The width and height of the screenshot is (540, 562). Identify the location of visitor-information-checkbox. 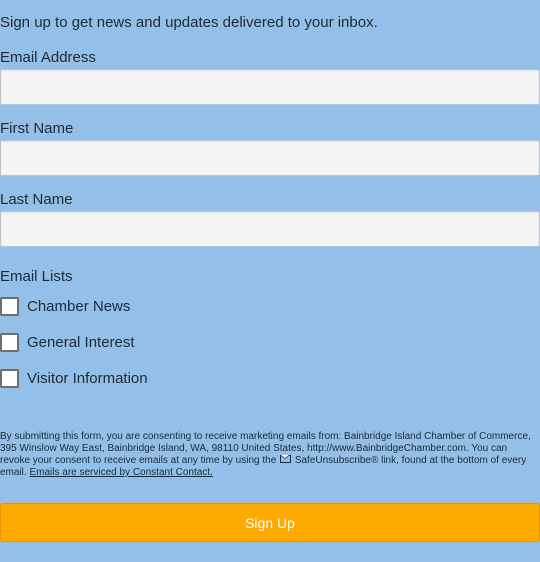
(9, 378).